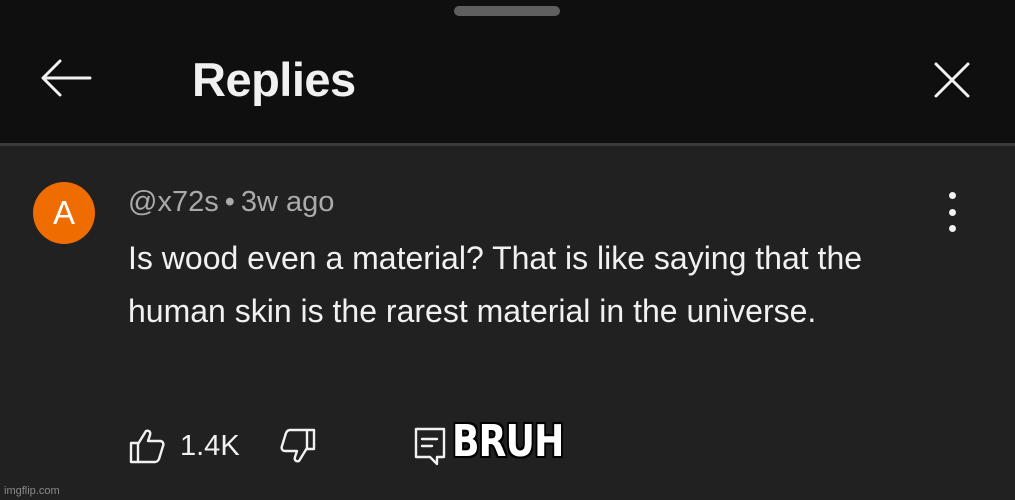  Describe the element at coordinates (173, 202) in the screenshot. I see `comment-author: @x72s` at that location.